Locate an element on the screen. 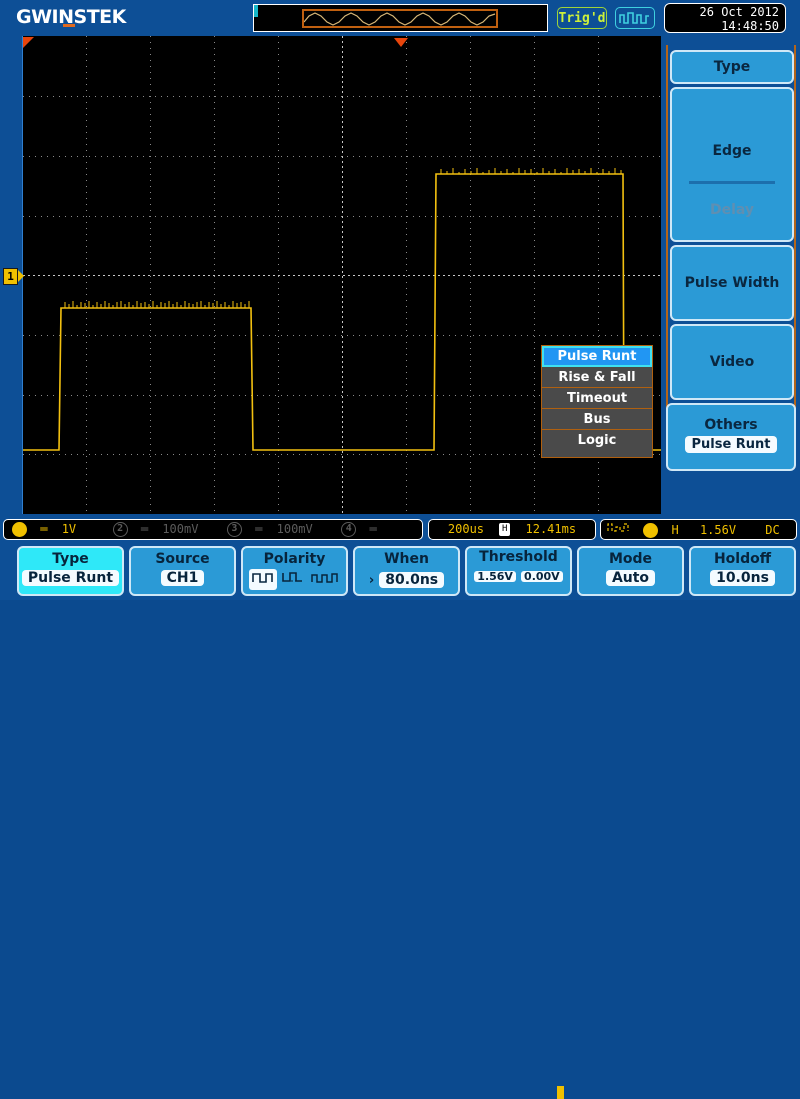  trigger-source-chip: 1 is located at coordinates (651, 530).